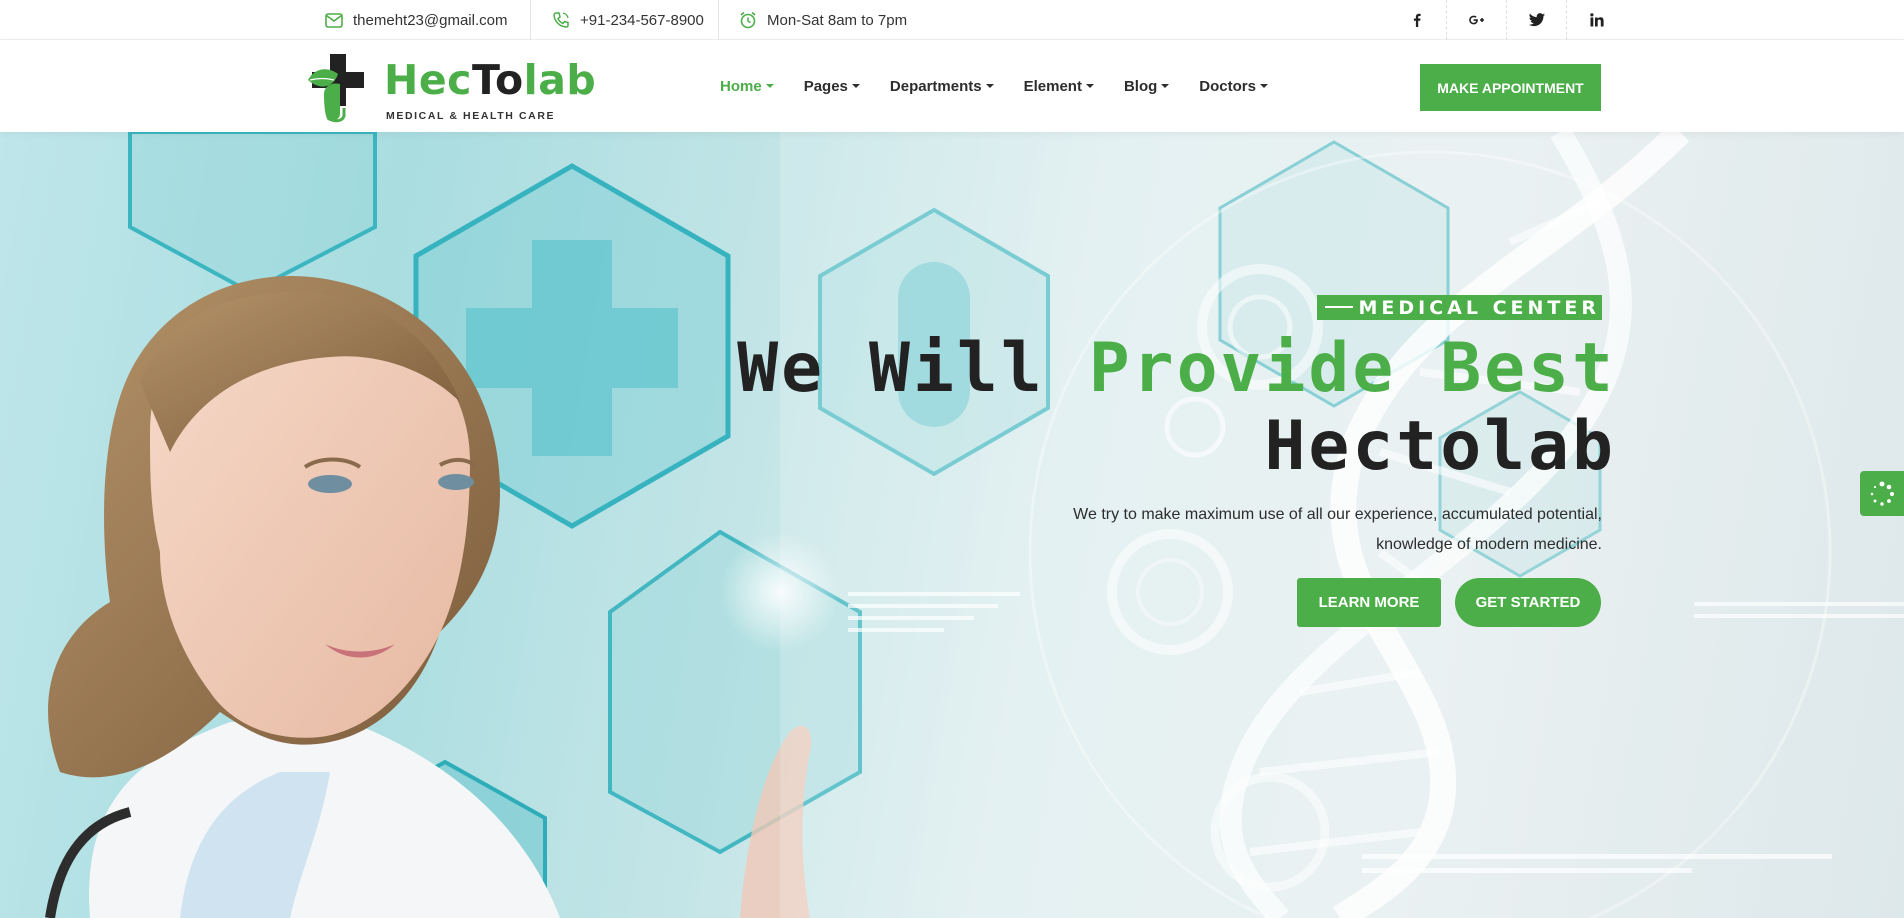 Image resolution: width=1904 pixels, height=918 pixels. Describe the element at coordinates (1369, 602) in the screenshot. I see `learn-more-button: LEARN MORE` at that location.